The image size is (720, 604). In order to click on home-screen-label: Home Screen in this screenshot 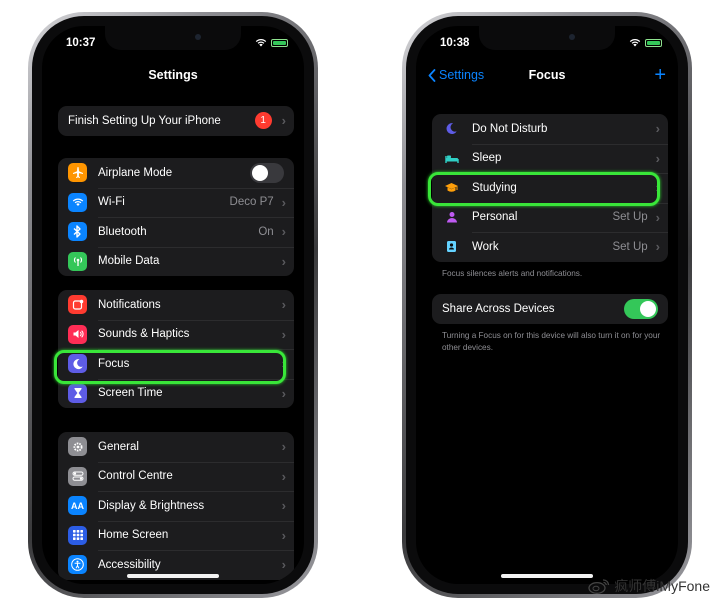, I will do `click(133, 535)`.